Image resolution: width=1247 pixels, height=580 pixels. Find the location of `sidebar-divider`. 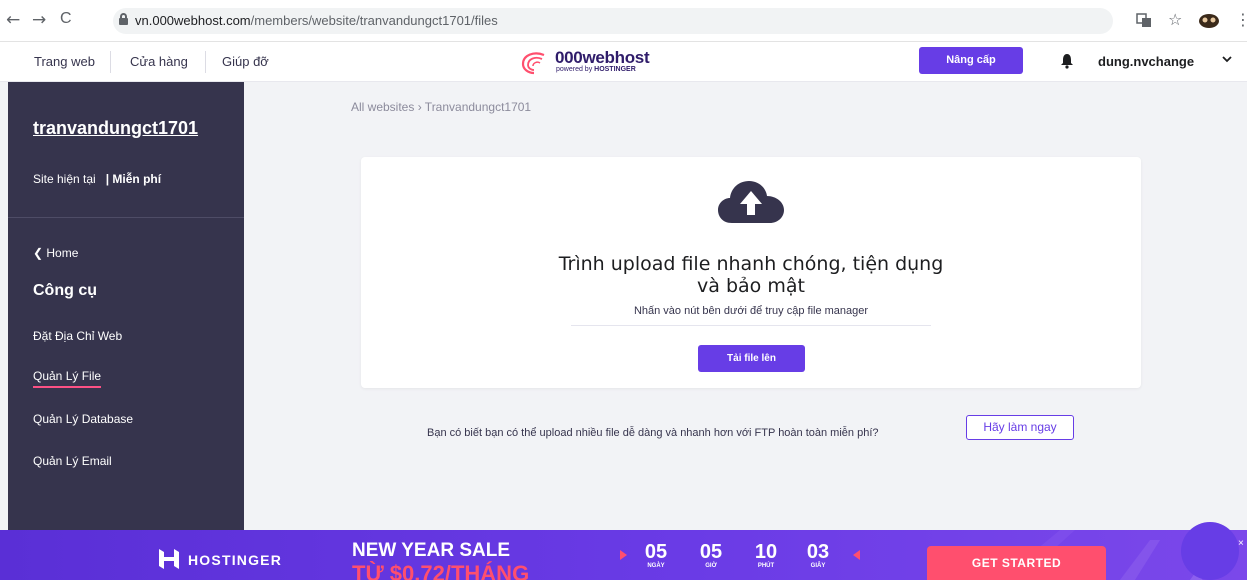

sidebar-divider is located at coordinates (126, 217).